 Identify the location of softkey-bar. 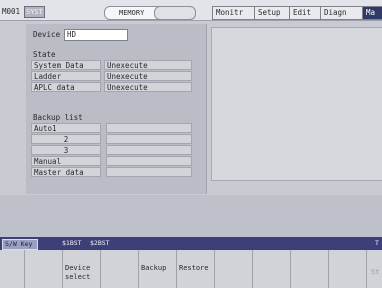
(191, 243).